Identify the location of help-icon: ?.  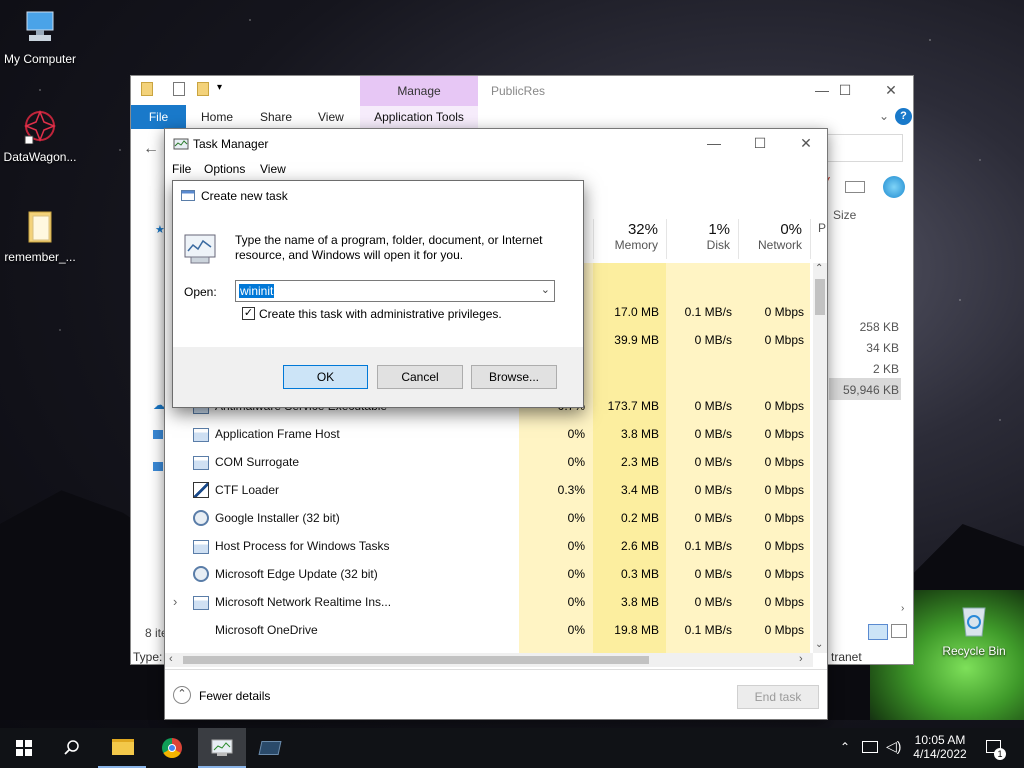
(903, 116).